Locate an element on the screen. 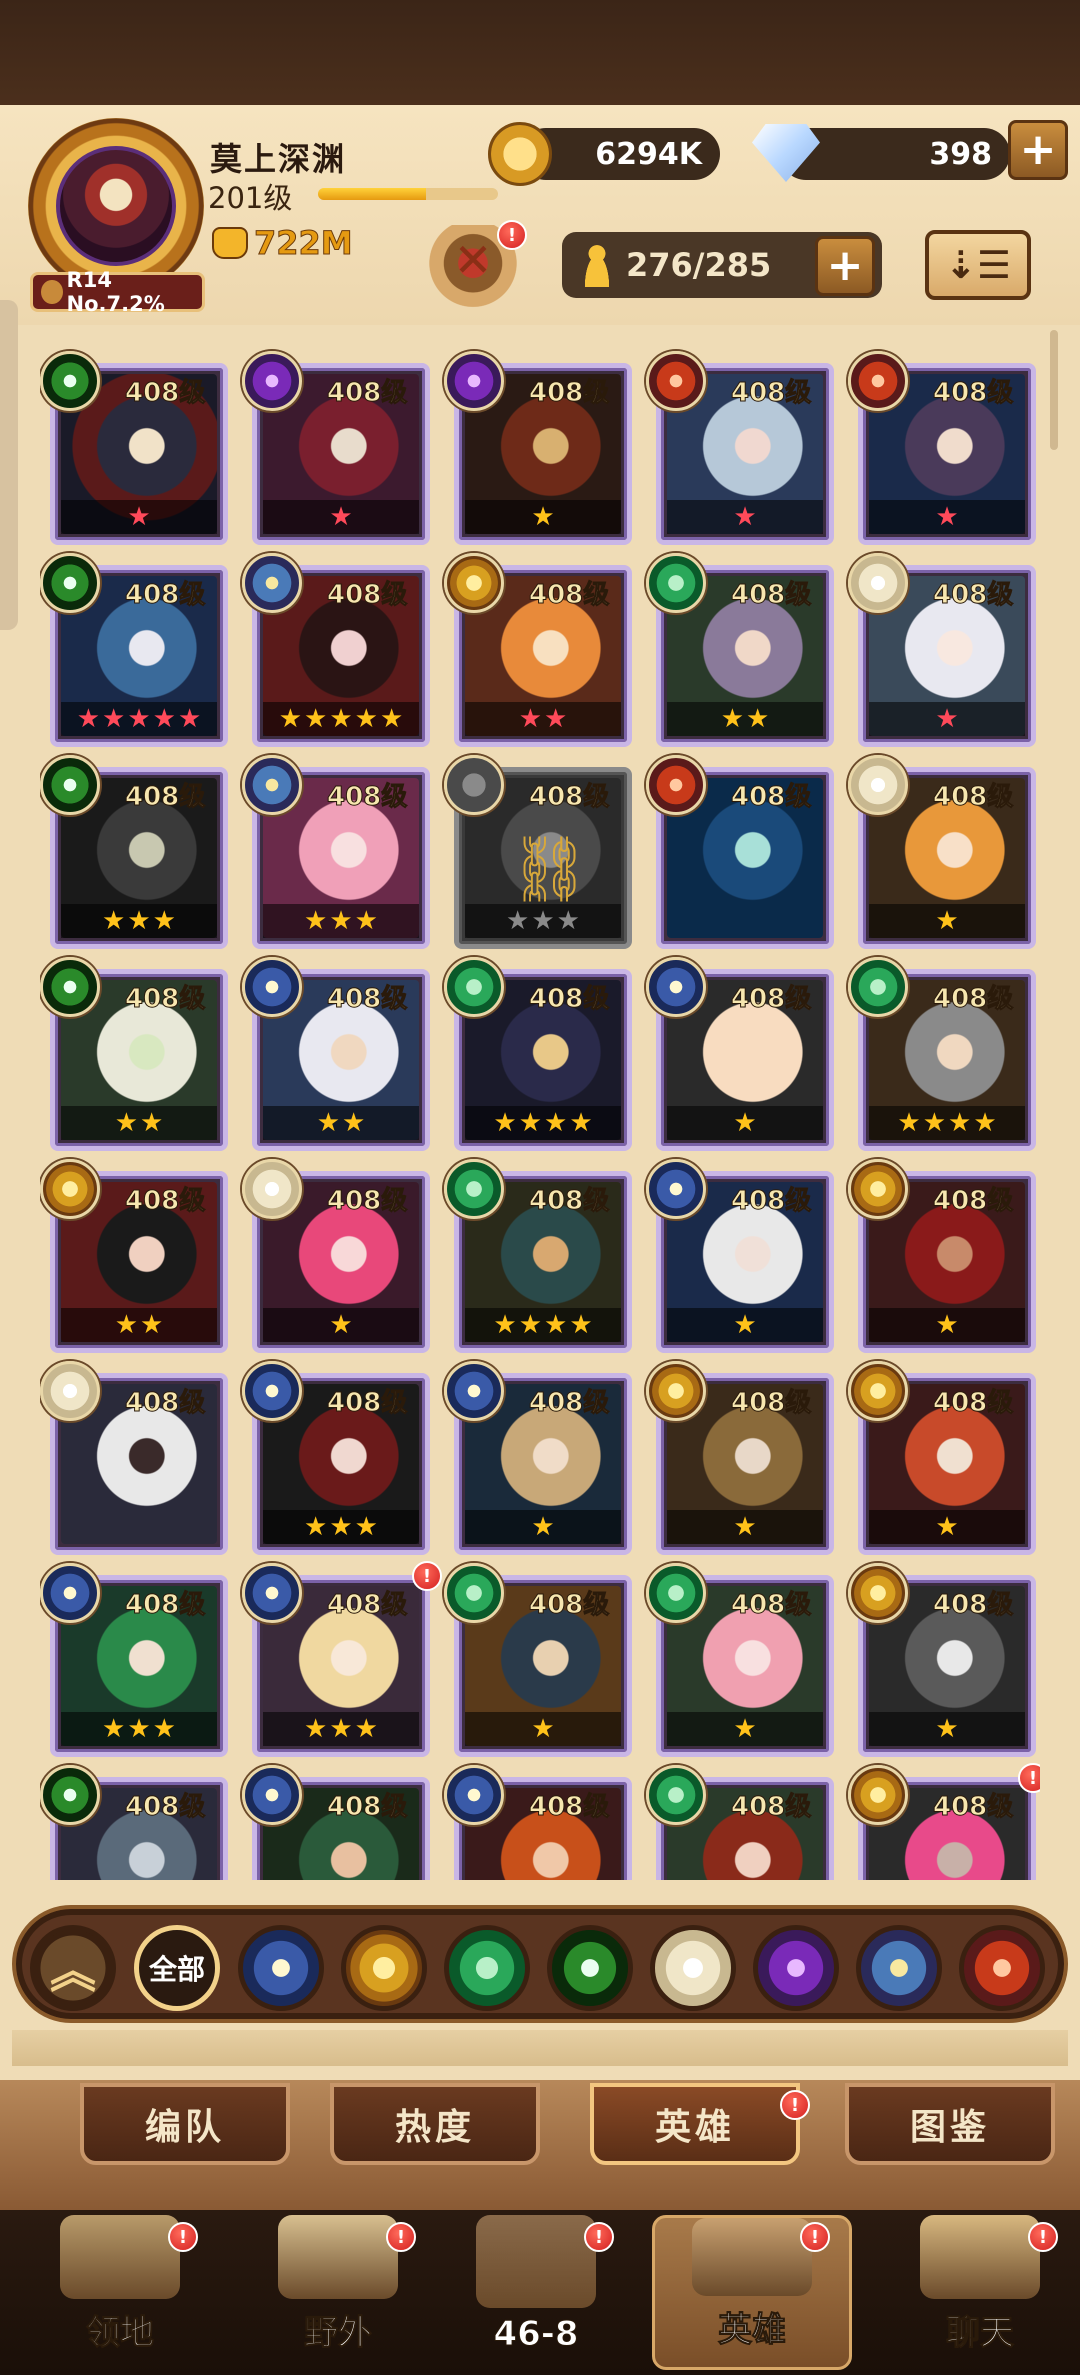 The height and width of the screenshot is (2375, 1080). sort-button: ⇣☰ is located at coordinates (978, 265).